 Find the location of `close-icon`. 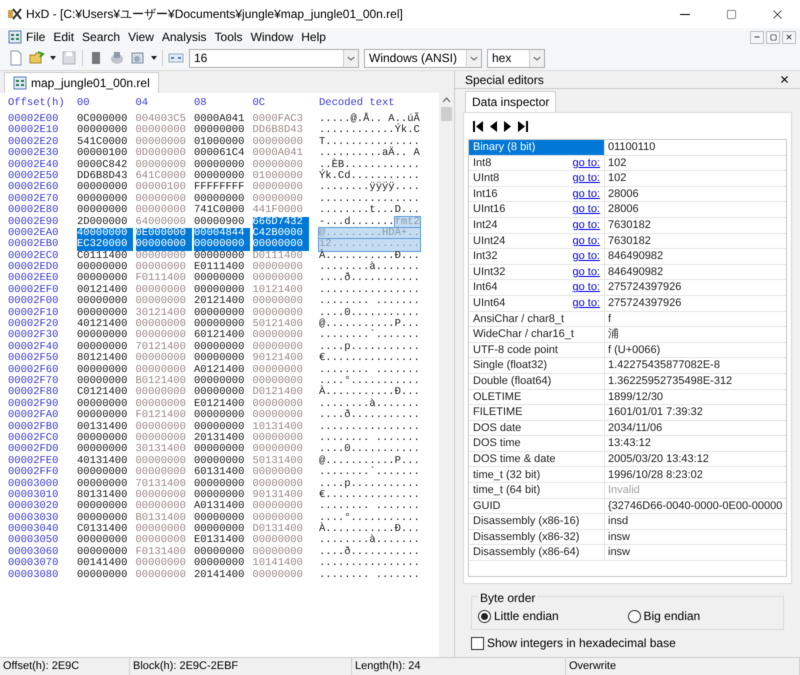

close-icon is located at coordinates (784, 79).